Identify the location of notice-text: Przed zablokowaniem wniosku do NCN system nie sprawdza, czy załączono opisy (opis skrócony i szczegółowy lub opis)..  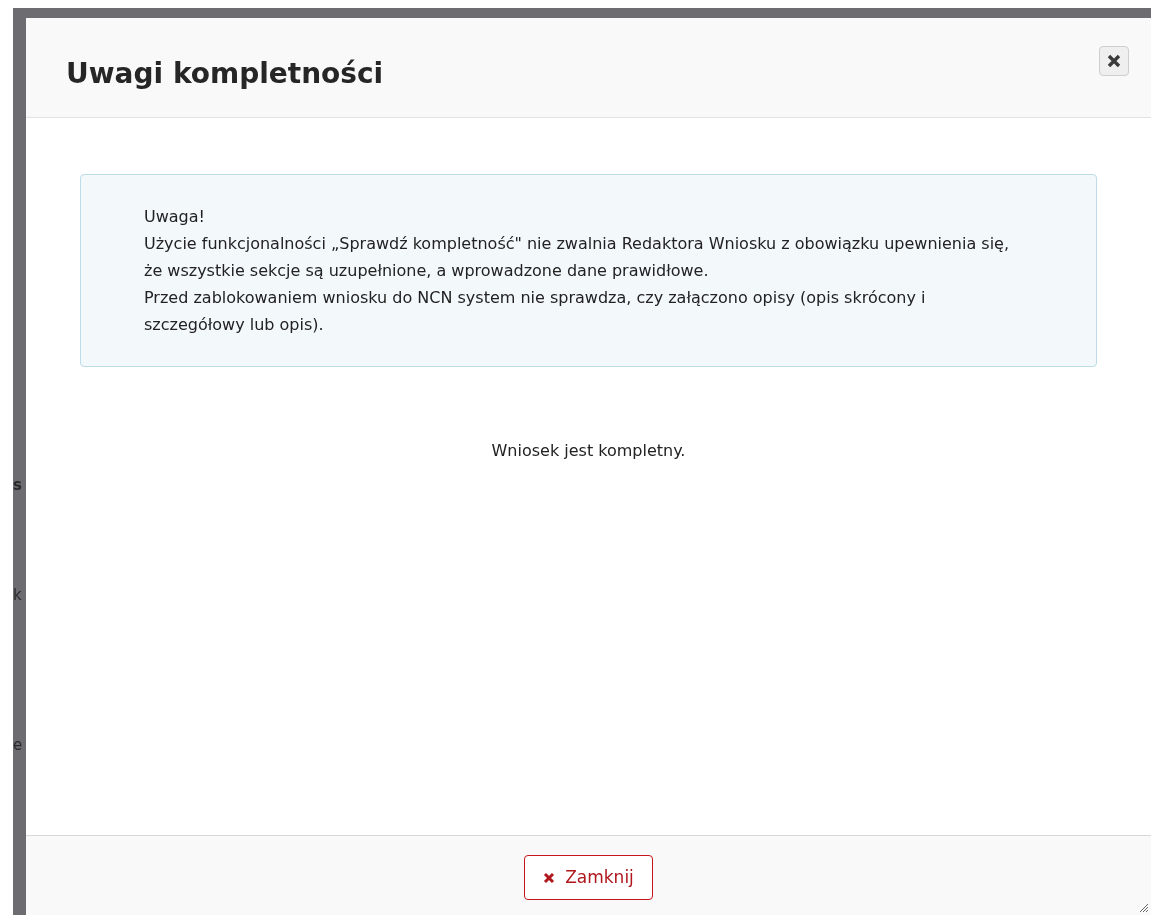
(535, 311).